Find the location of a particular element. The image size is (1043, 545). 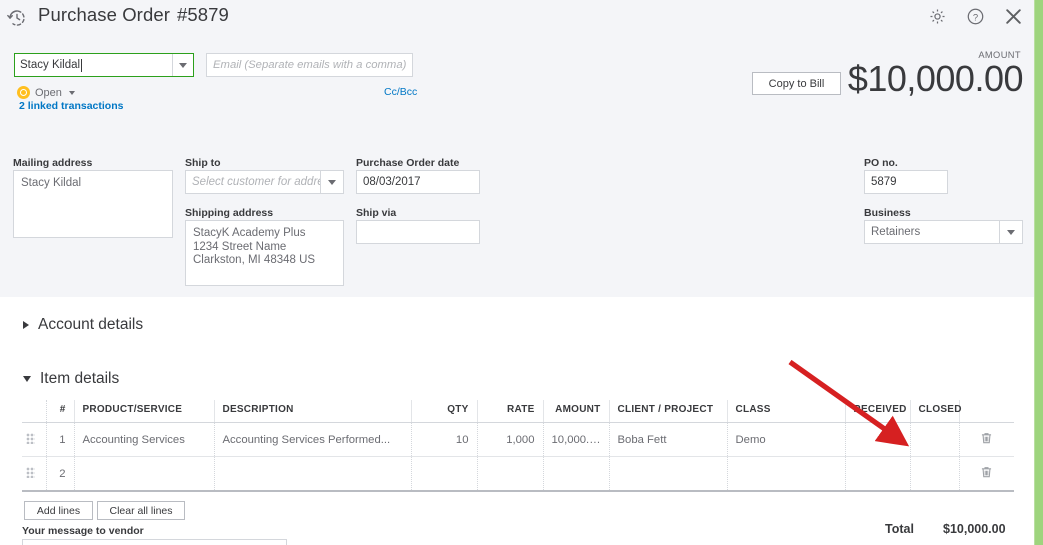

vendor-message-input is located at coordinates (154, 542).